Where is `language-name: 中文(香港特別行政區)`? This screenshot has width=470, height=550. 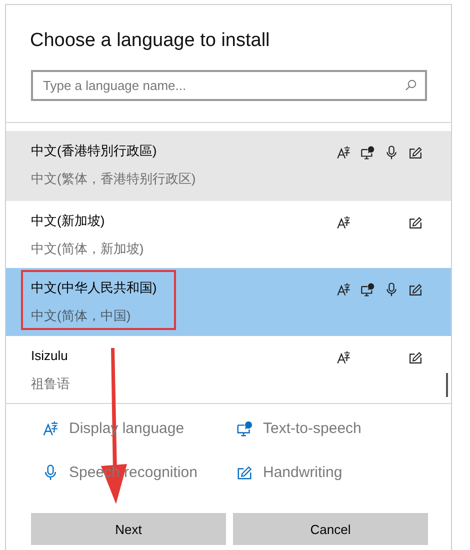
language-name: 中文(香港特別行政區) is located at coordinates (94, 151).